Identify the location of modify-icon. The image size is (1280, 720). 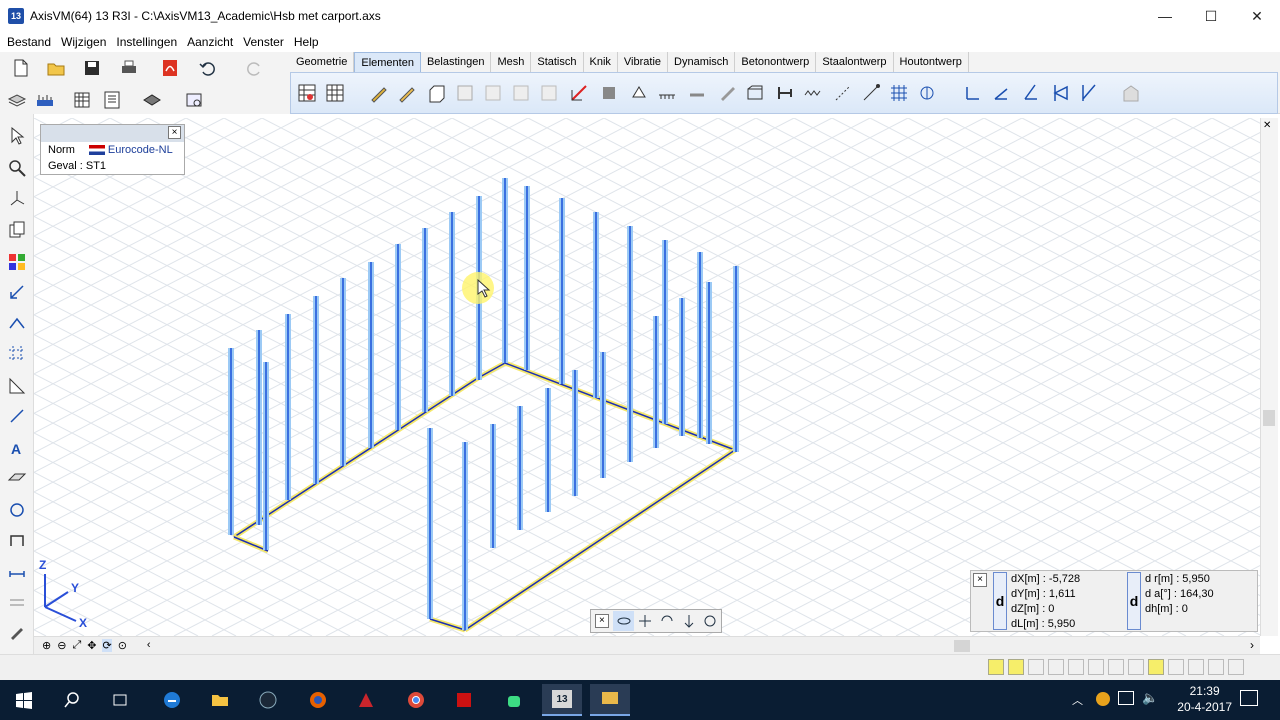
(927, 93).